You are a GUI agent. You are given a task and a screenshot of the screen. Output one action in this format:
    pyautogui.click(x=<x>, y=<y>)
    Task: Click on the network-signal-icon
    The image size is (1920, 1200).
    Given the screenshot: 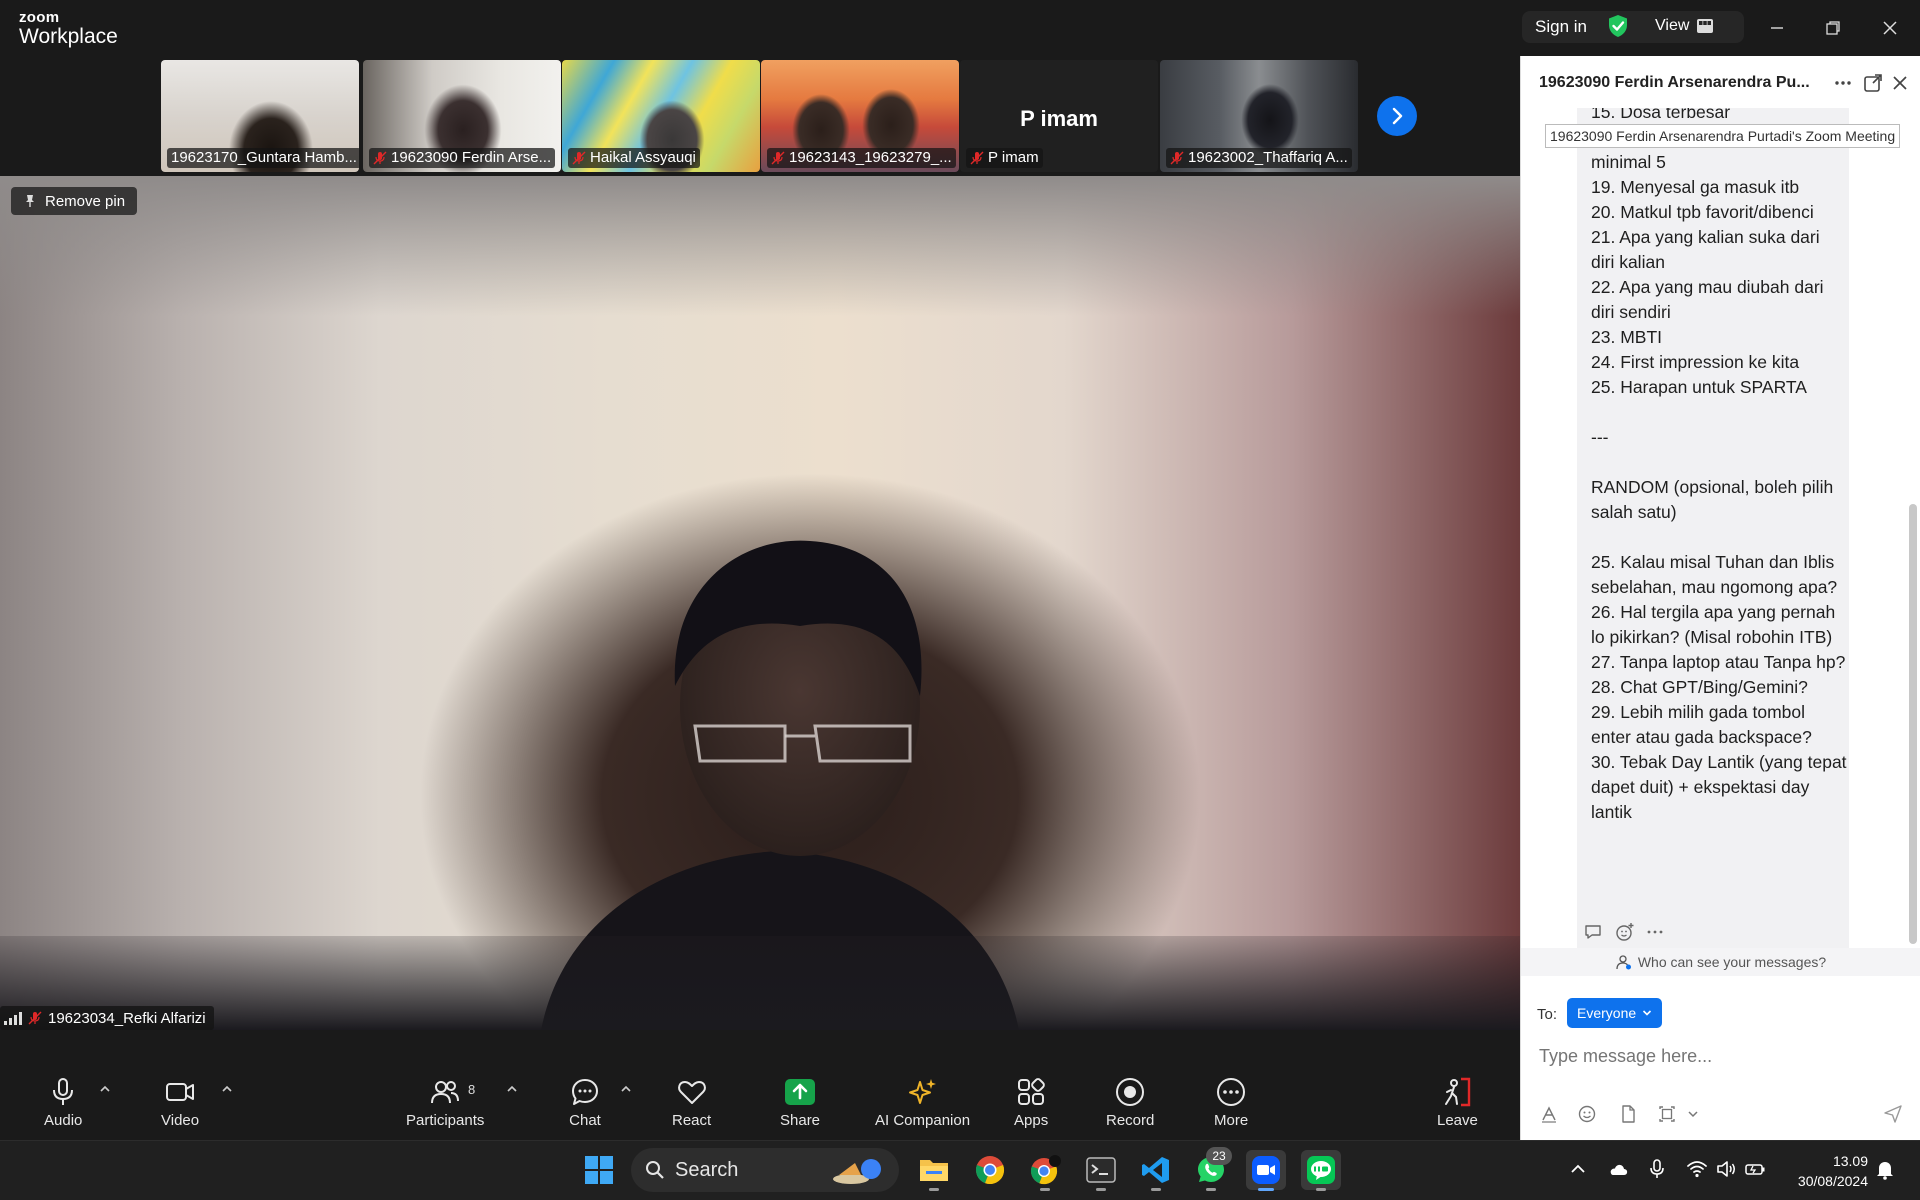 What is the action you would take?
    pyautogui.click(x=13, y=1018)
    